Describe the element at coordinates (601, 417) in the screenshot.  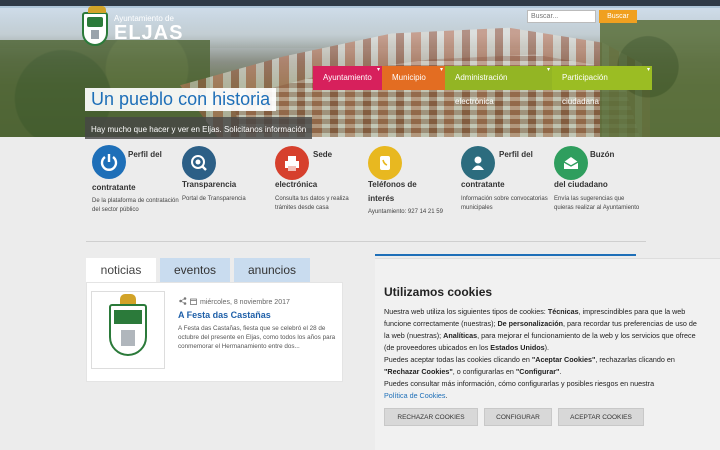
I see `accept-cookies-button: ACEPTAR COOKIES` at that location.